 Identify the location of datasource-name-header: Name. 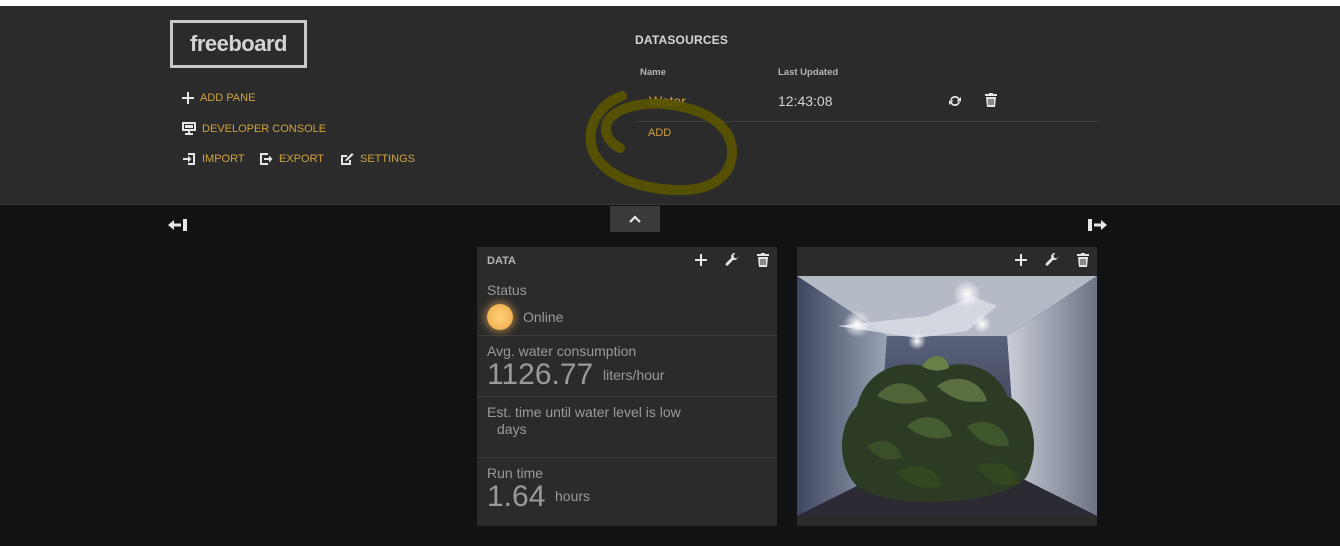
(653, 72).